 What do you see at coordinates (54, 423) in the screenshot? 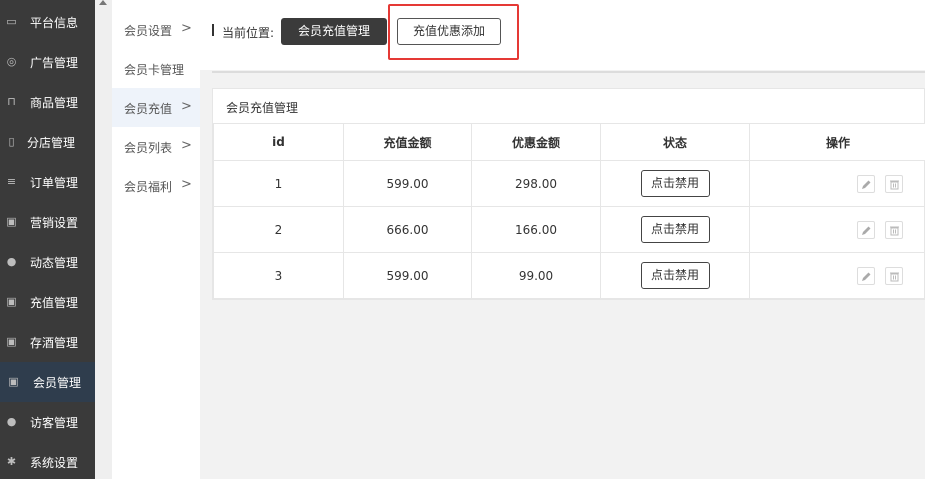
I see `sidebar-item-label: 访客管理` at bounding box center [54, 423].